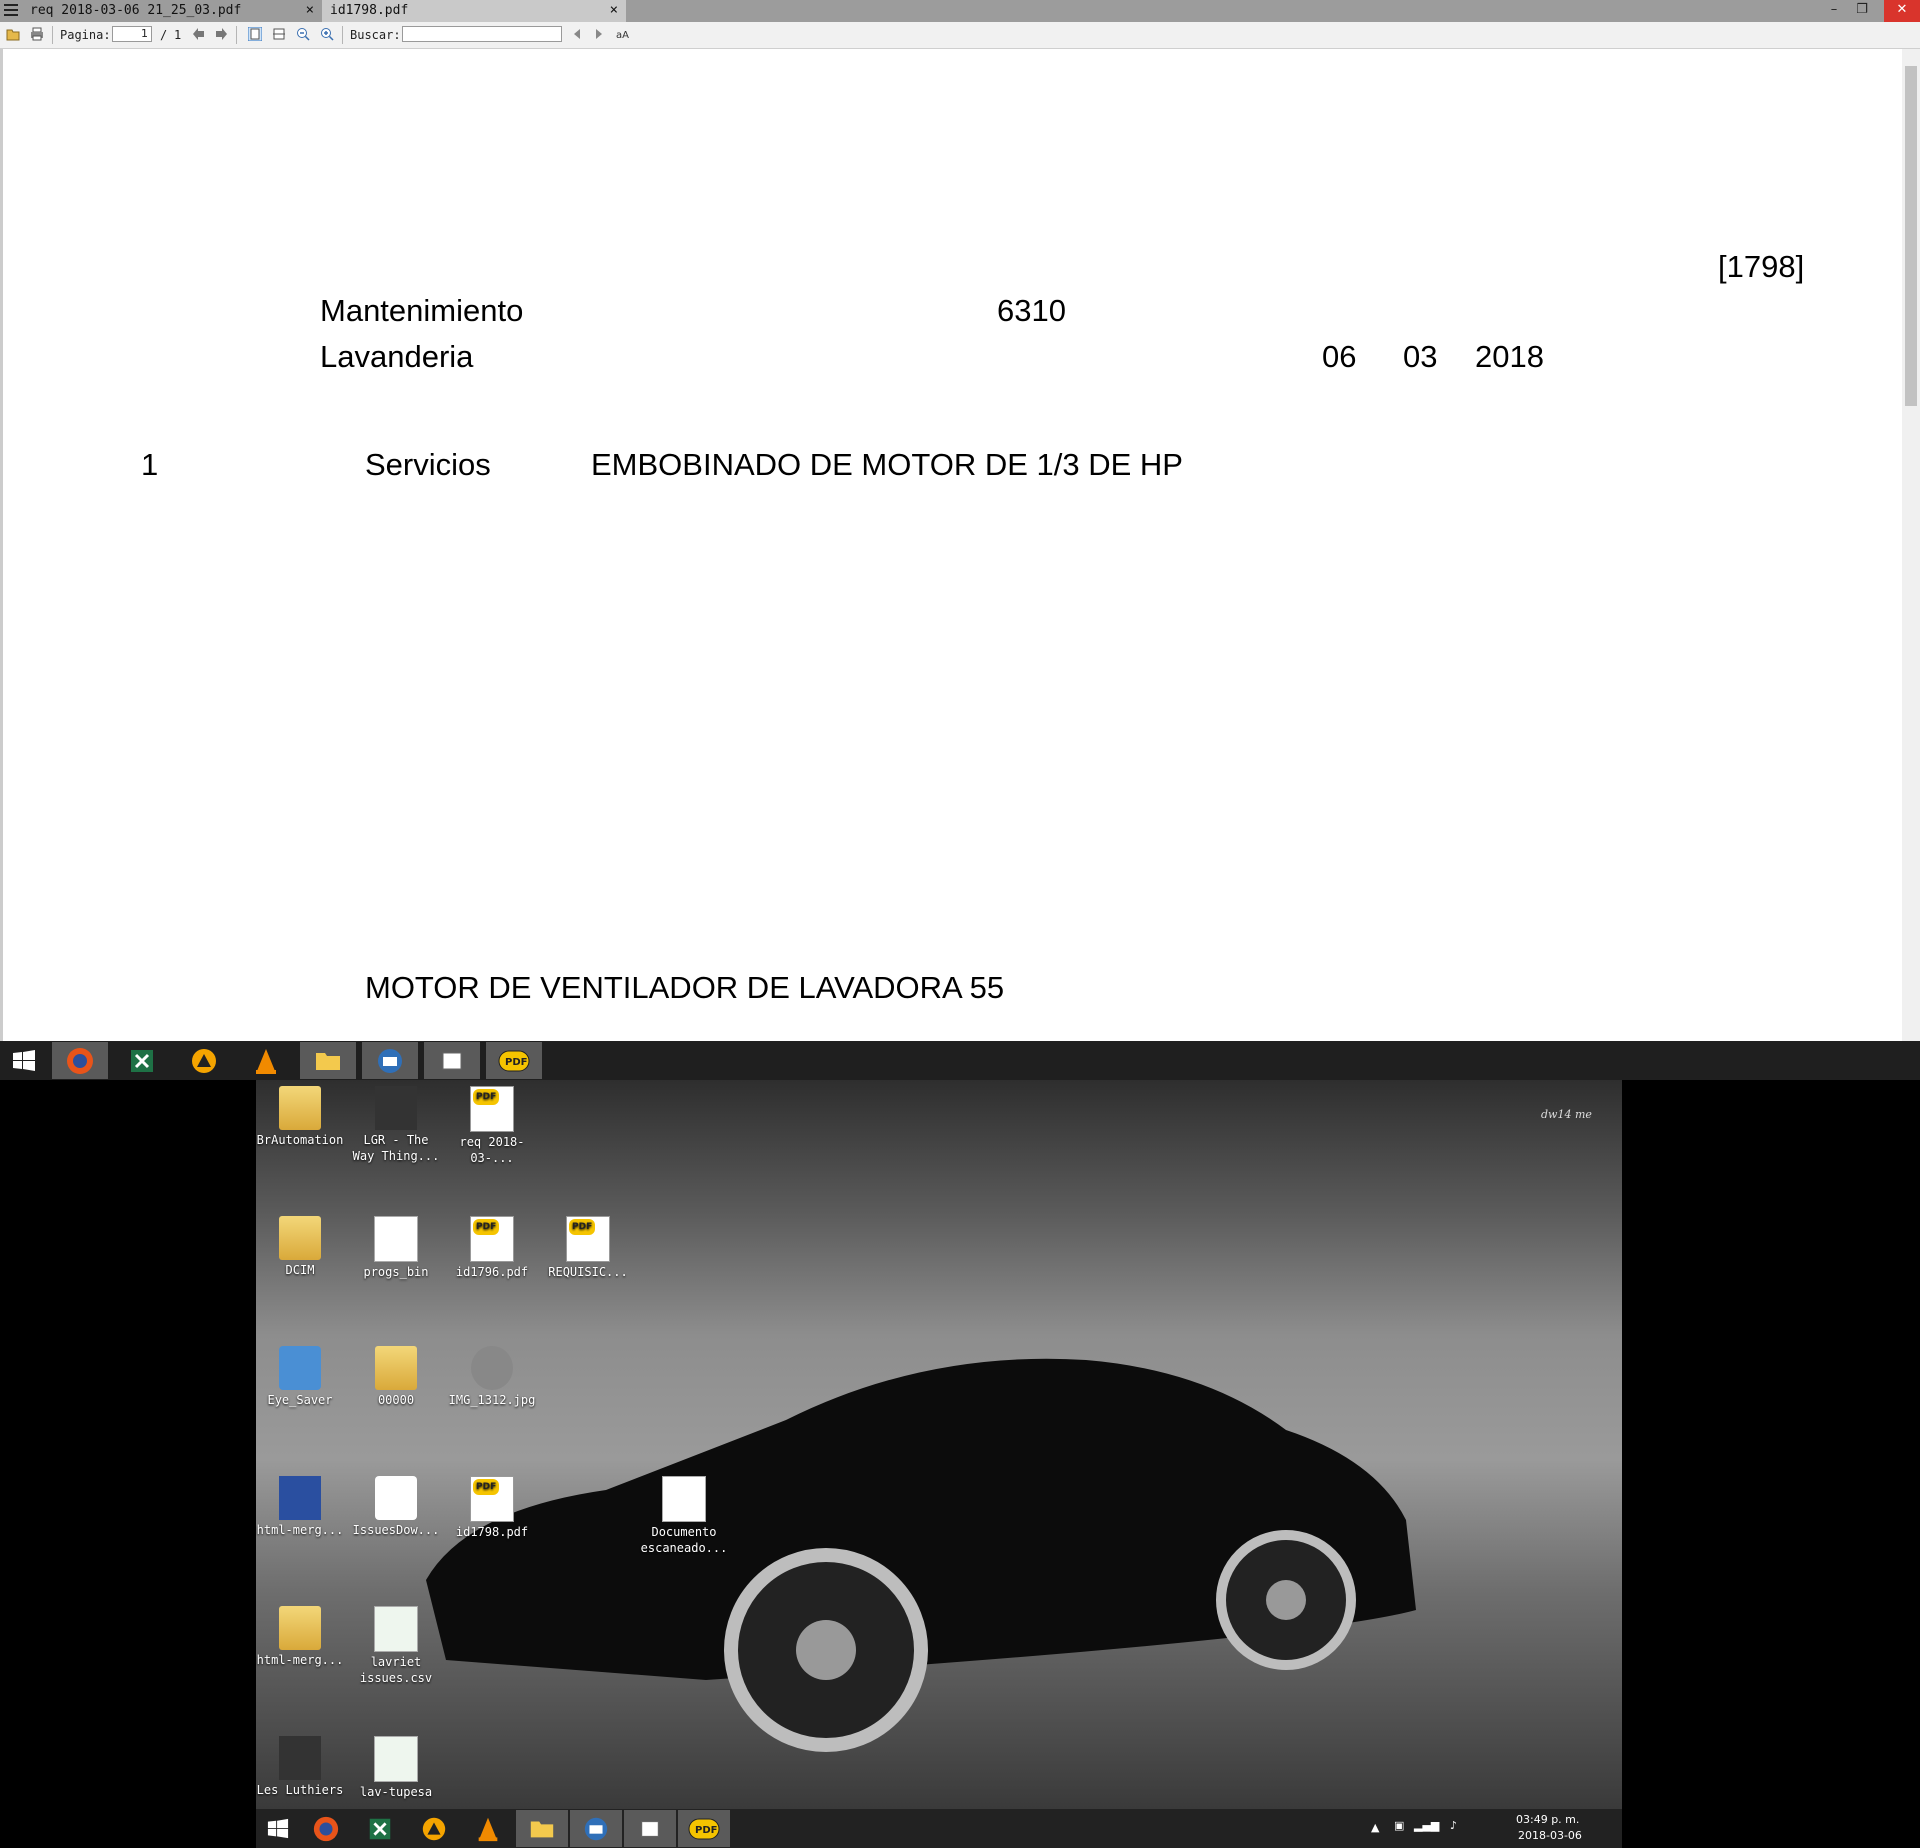 This screenshot has height=1848, width=1920. Describe the element at coordinates (599, 34) in the screenshot. I see `search-next-icon` at that location.